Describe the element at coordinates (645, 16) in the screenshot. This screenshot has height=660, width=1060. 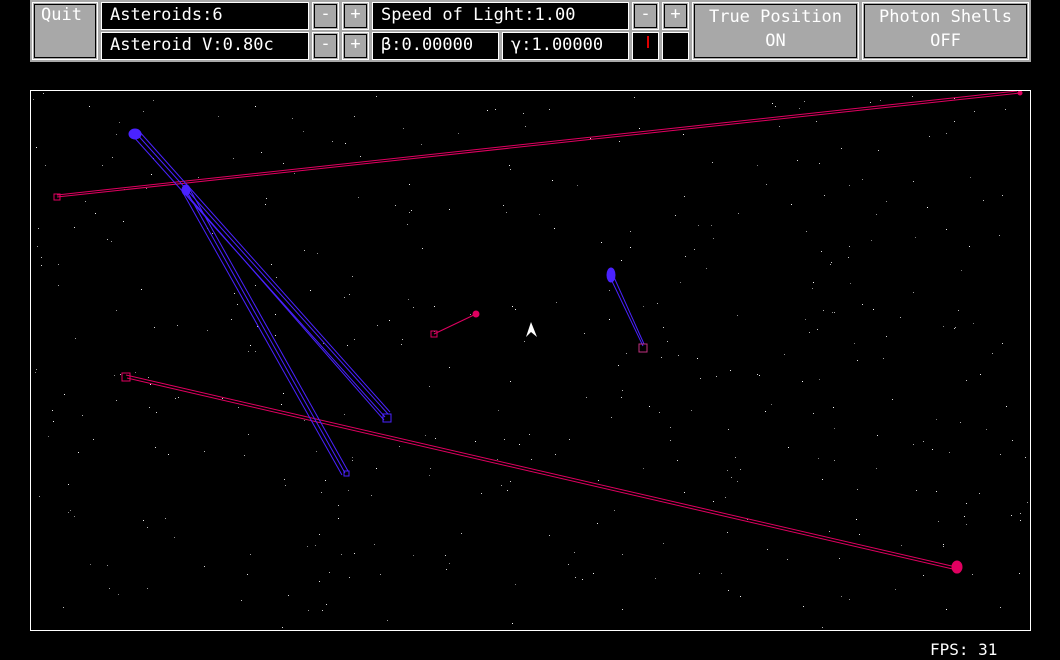
I see `speed-of-light-decrease-button: -` at that location.